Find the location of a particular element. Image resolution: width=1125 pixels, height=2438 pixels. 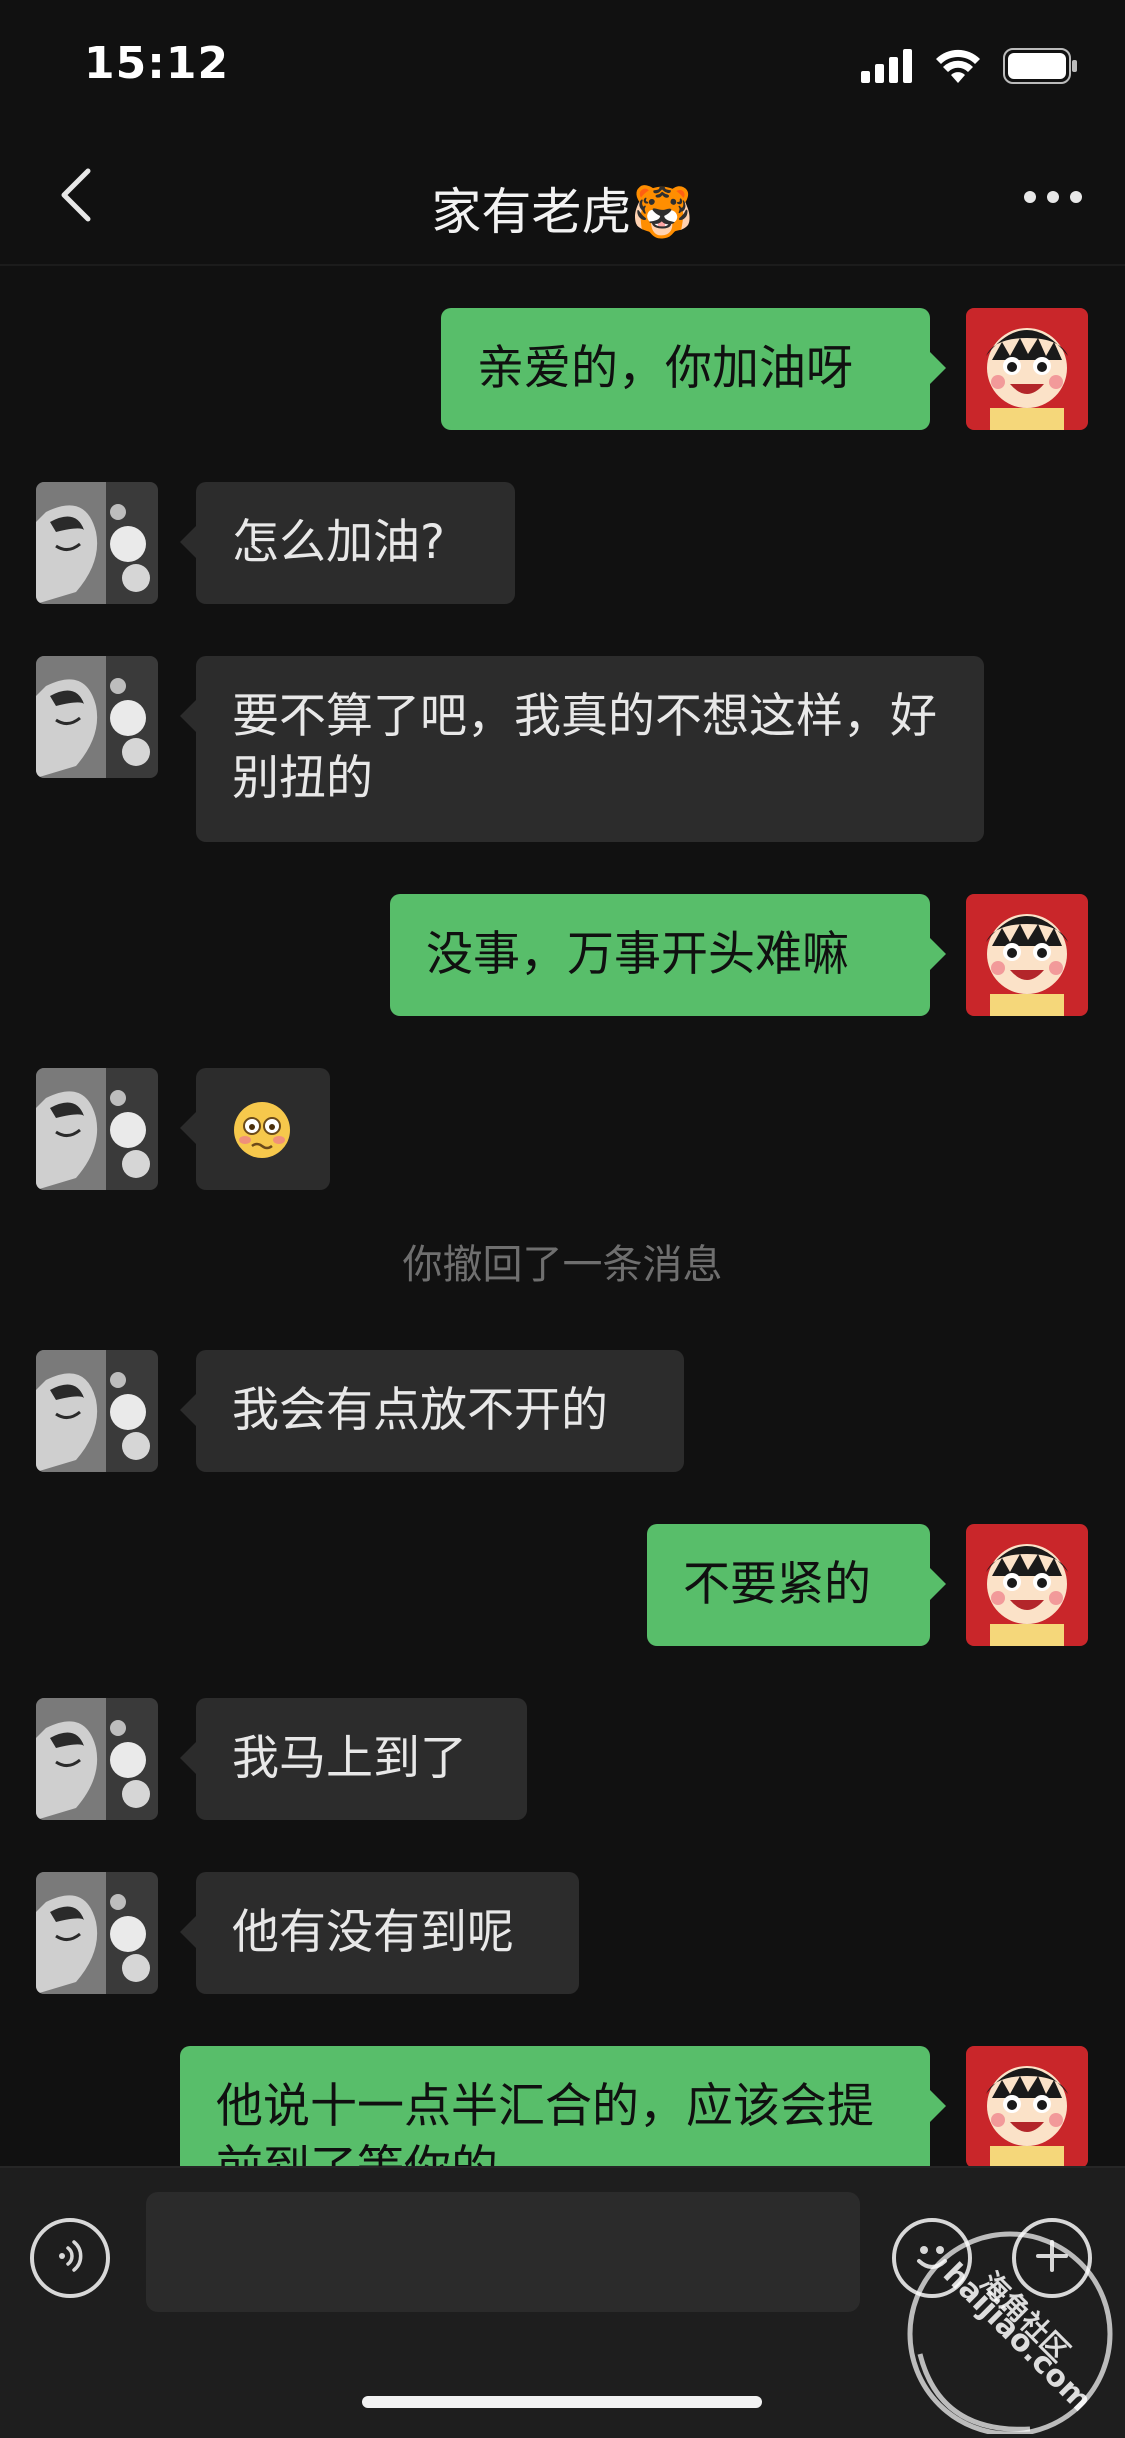

more-functions-button is located at coordinates (1052, 2258).